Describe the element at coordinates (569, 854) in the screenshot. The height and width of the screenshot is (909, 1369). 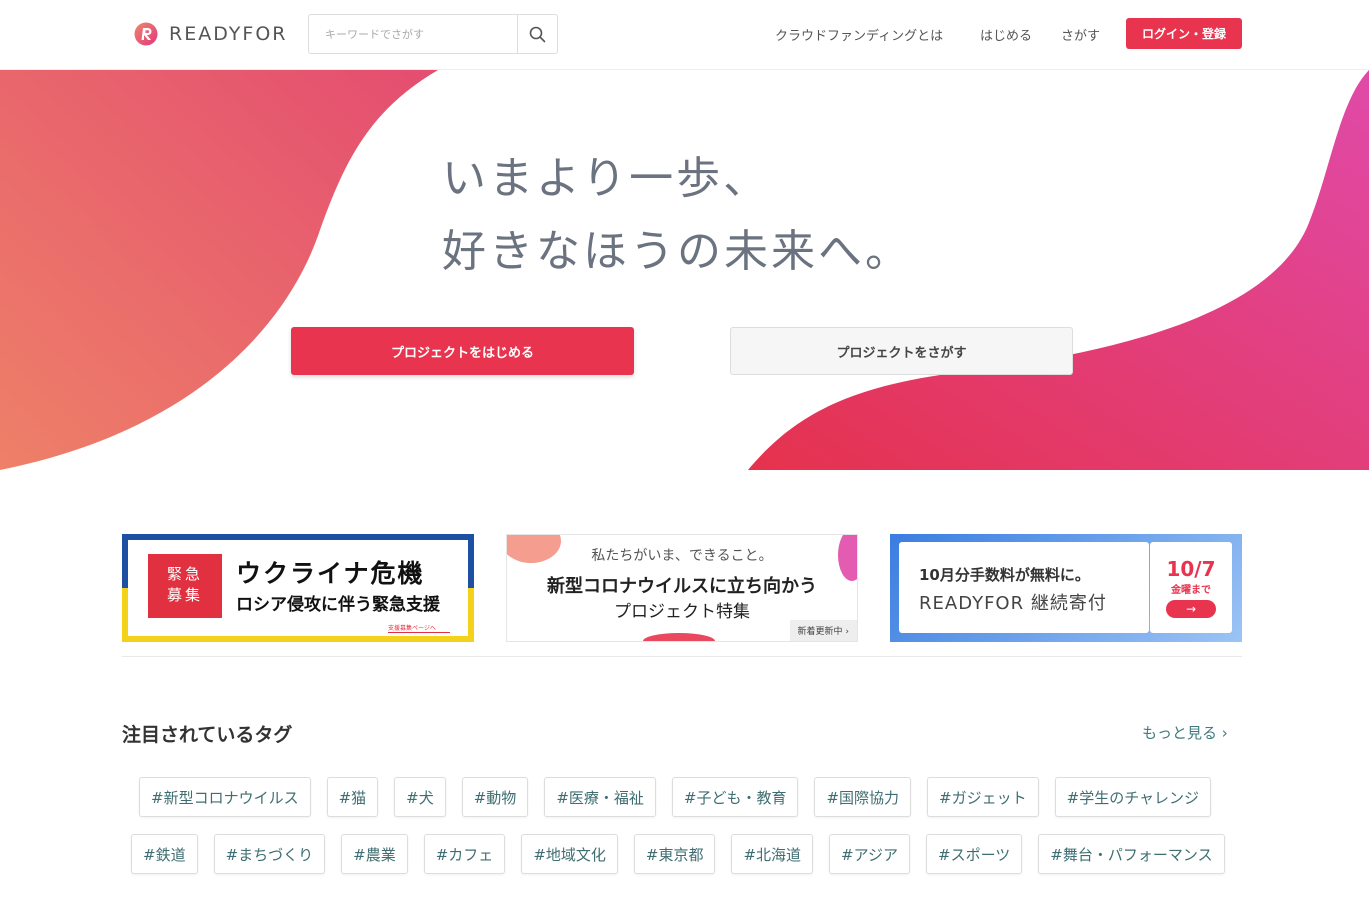
I see `tag-item: #地域文化` at that location.